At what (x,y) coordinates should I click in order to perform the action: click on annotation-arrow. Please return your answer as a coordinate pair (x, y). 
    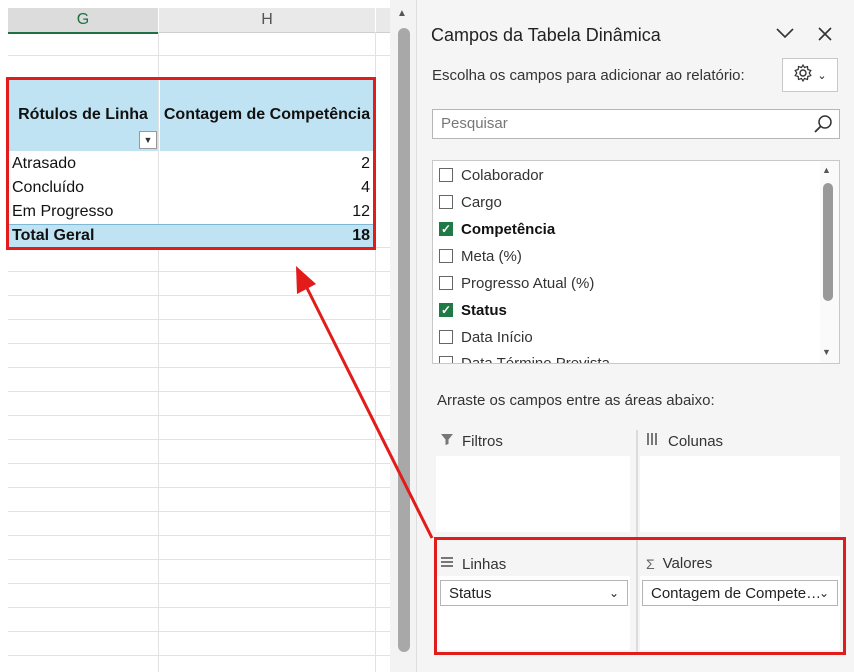
    Looking at the image, I should click on (365, 402).